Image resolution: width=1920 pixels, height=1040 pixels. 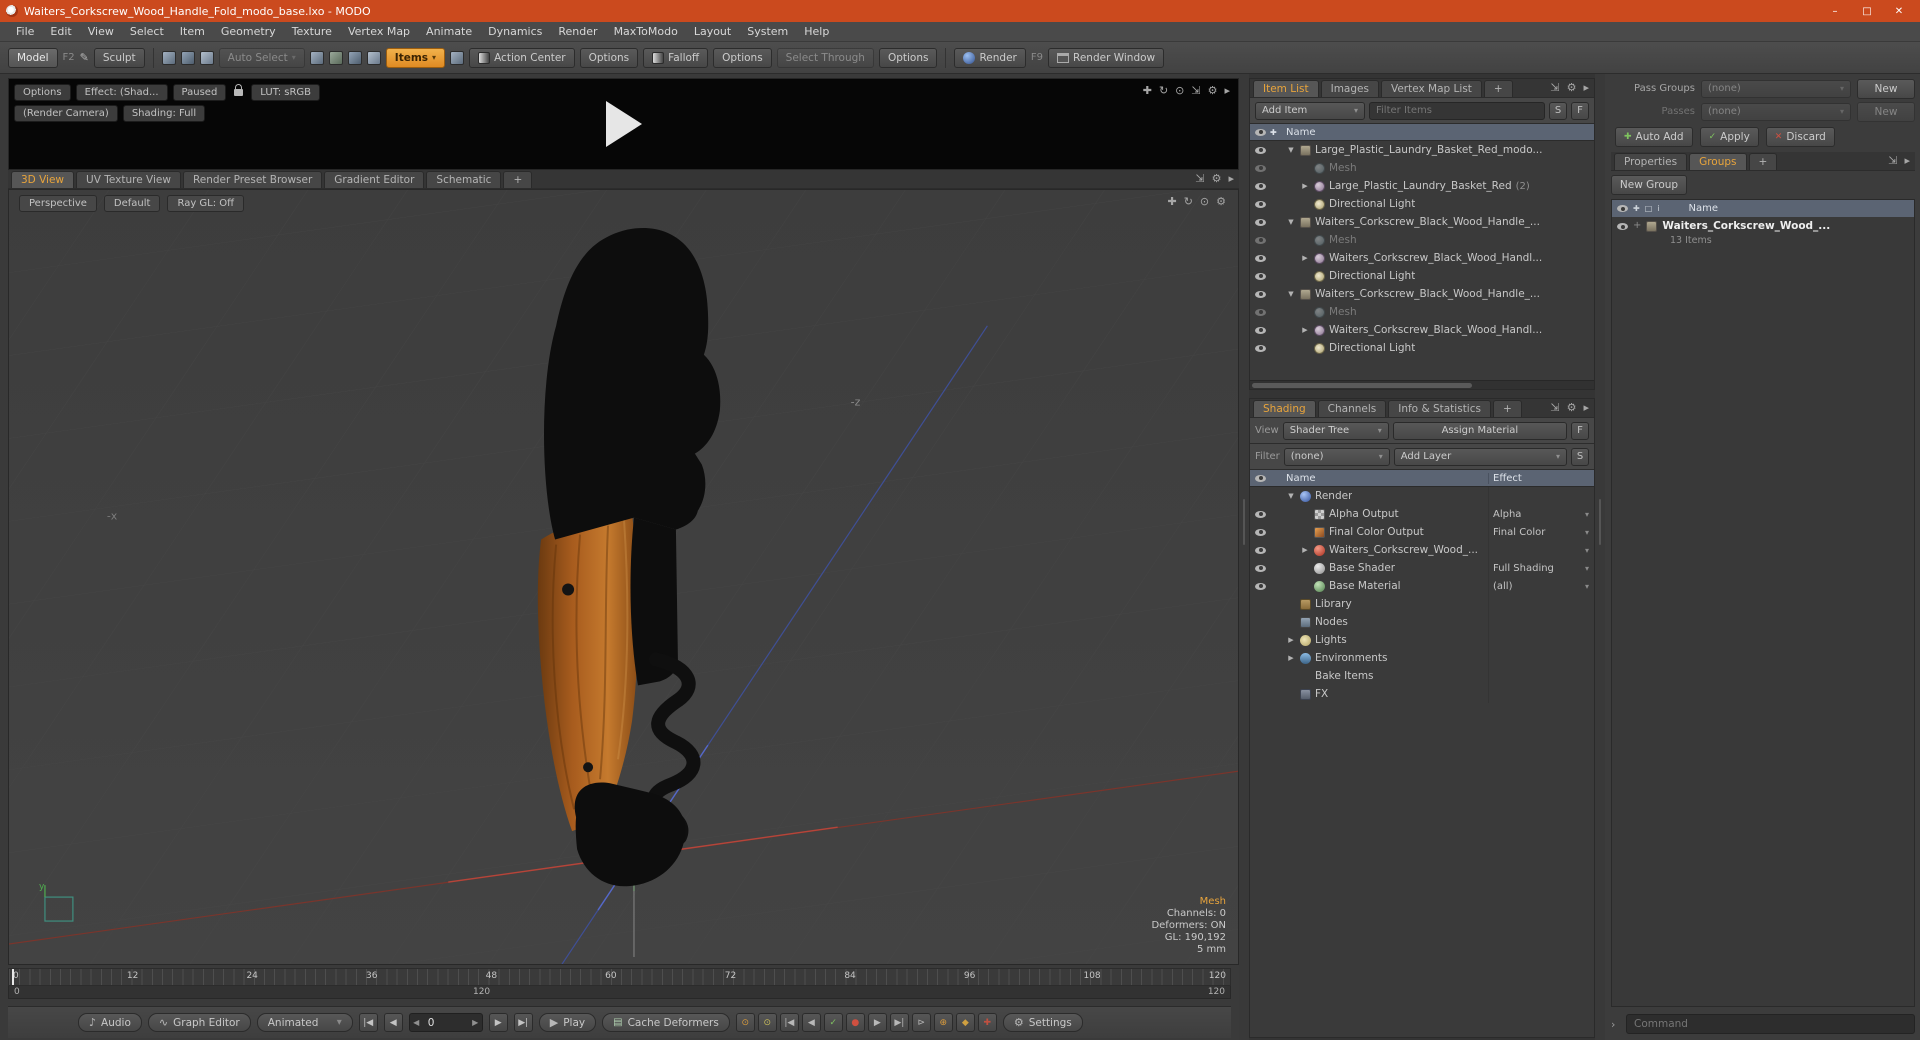 I want to click on new-pass-group-button: New, so click(x=1886, y=88).